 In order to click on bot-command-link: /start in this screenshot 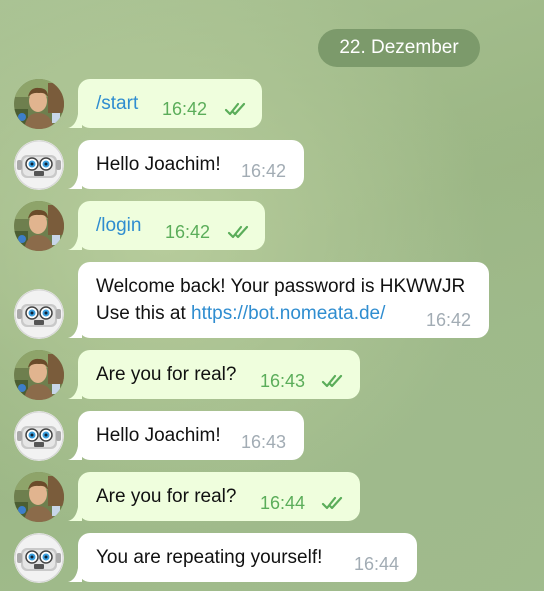, I will do `click(117, 104)`.